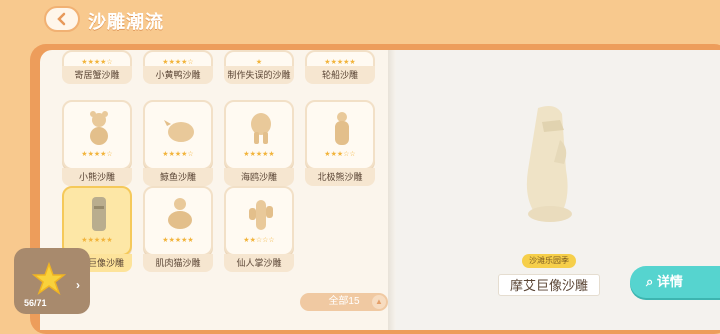 This screenshot has width=720, height=334. I want to click on back-arrow-icon, so click(61, 19).